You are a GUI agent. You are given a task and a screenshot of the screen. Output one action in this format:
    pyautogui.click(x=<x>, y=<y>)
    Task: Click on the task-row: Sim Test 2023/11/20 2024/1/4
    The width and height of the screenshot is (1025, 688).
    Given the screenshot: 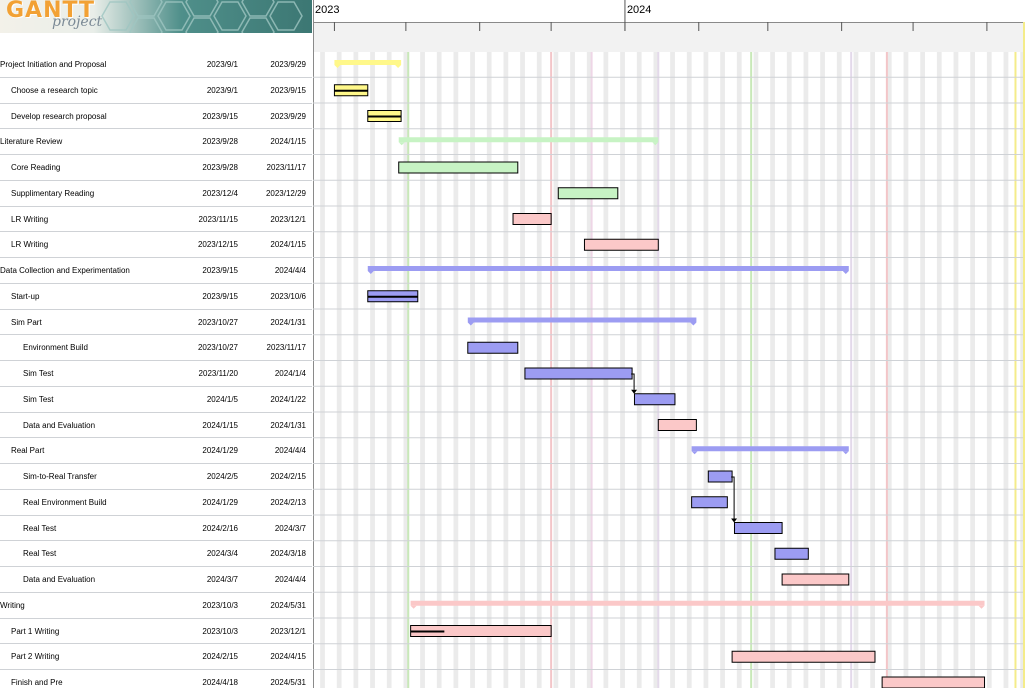 What is the action you would take?
    pyautogui.click(x=156, y=374)
    